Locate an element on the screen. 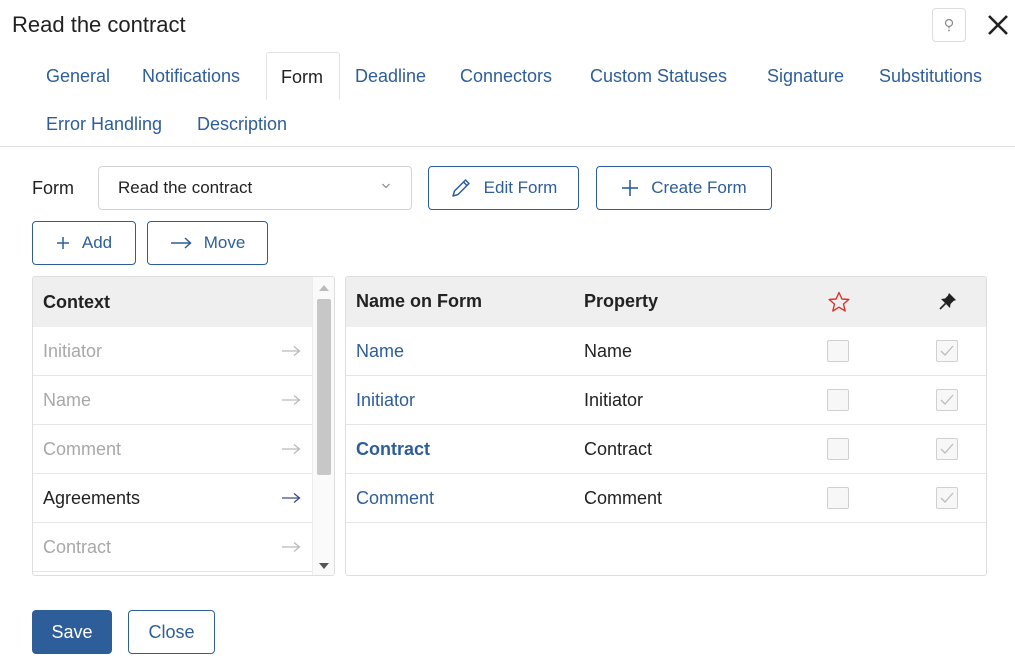 The height and width of the screenshot is (662, 1015). field-property: Contract is located at coordinates (618, 449).